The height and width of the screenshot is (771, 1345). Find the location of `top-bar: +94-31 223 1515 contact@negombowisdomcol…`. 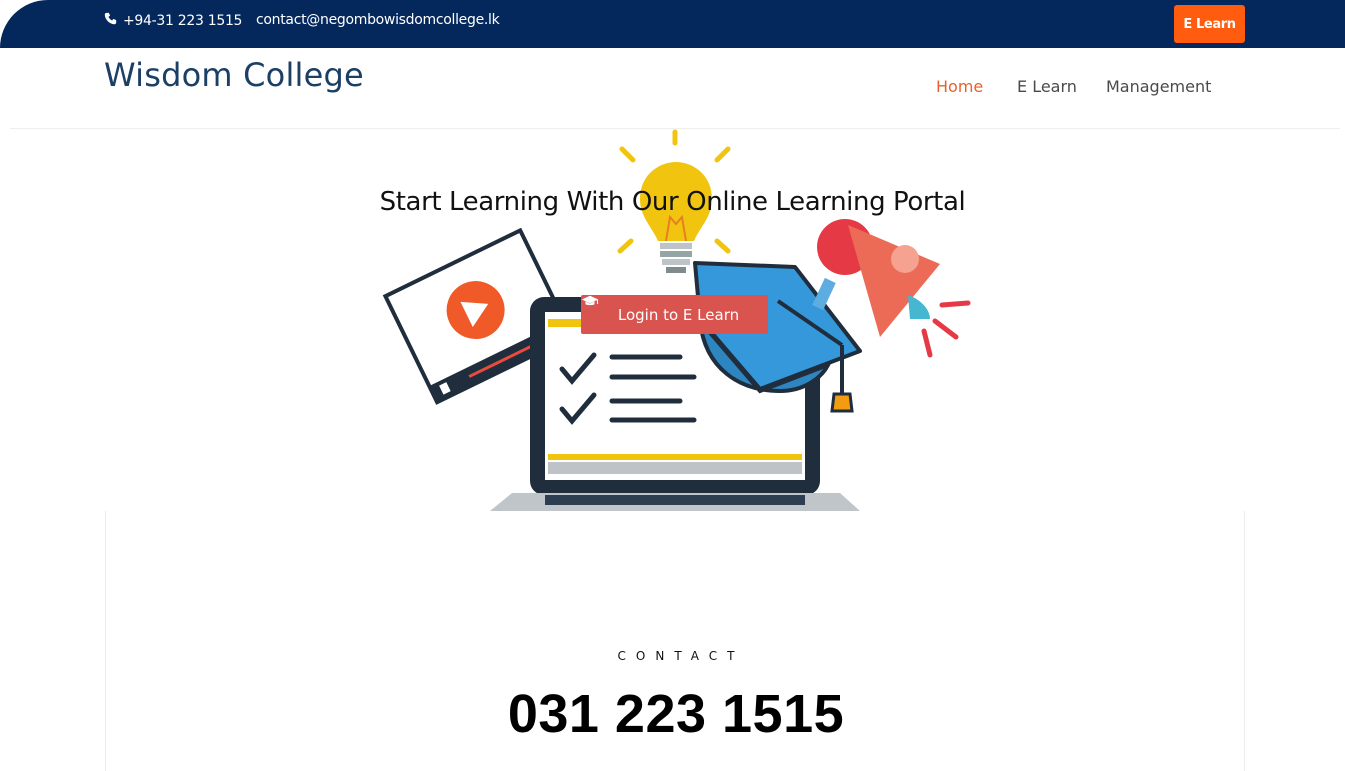

top-bar: +94-31 223 1515 contact@negombowisdomcol… is located at coordinates (672, 24).